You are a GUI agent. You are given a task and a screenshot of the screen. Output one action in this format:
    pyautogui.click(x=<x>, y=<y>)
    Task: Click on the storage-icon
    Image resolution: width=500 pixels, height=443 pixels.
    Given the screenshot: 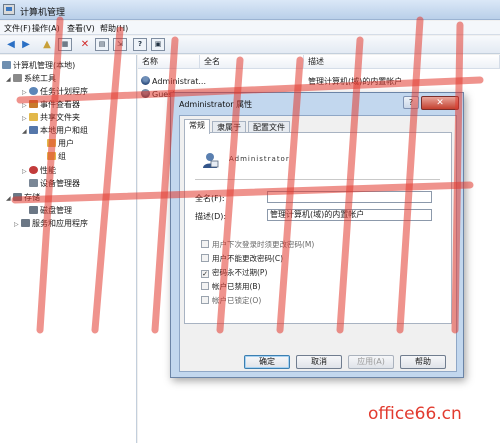 What is the action you would take?
    pyautogui.click(x=17, y=197)
    